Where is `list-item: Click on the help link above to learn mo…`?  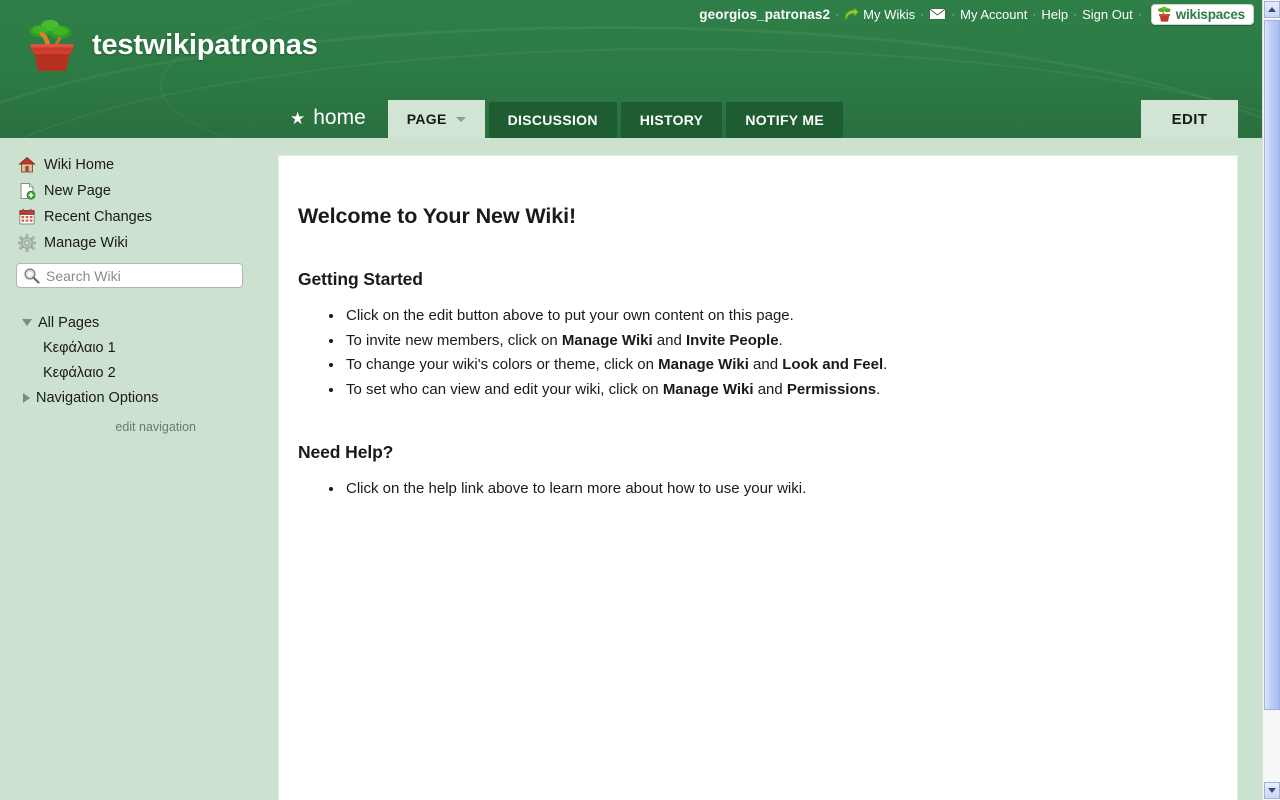
list-item: Click on the help link above to learn mo… is located at coordinates (773, 489).